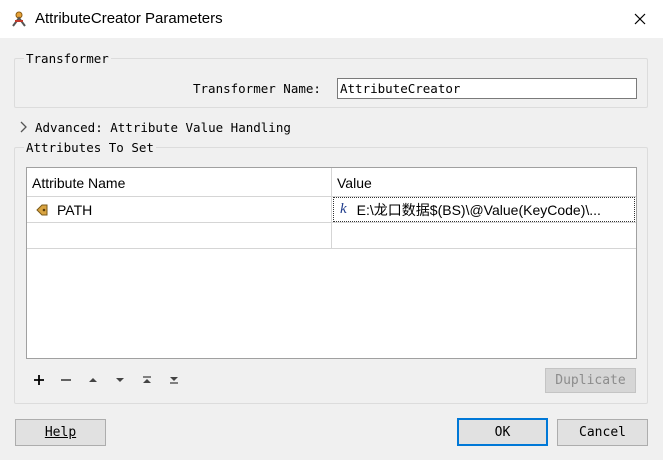  Describe the element at coordinates (78, 183) in the screenshot. I see `column-header-attribute-name: Attribute Name` at that location.